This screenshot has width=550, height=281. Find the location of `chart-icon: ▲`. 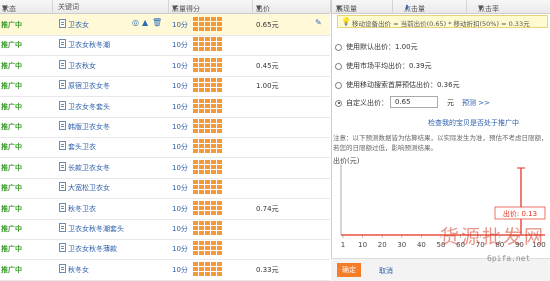

chart-icon: ▲ is located at coordinates (146, 23).